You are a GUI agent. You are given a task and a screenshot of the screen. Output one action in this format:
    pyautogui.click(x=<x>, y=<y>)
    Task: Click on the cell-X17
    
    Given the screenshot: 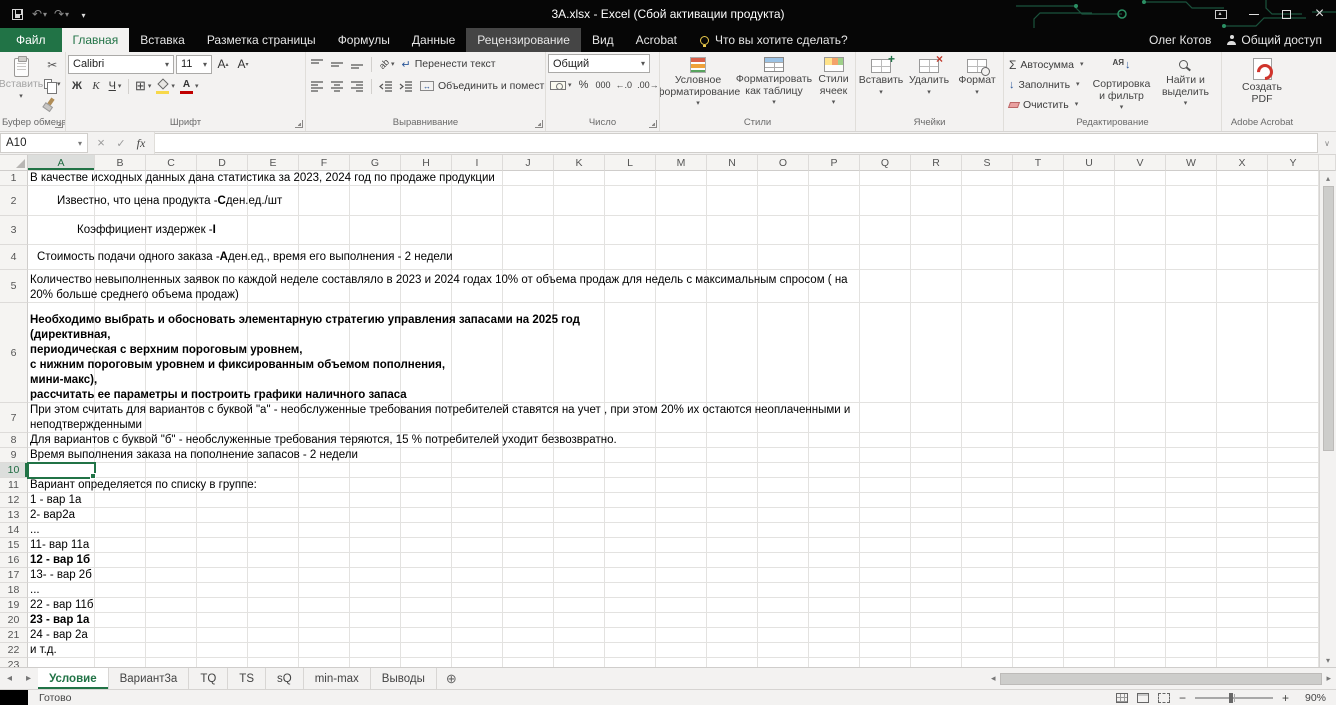 What is the action you would take?
    pyautogui.click(x=1242, y=575)
    